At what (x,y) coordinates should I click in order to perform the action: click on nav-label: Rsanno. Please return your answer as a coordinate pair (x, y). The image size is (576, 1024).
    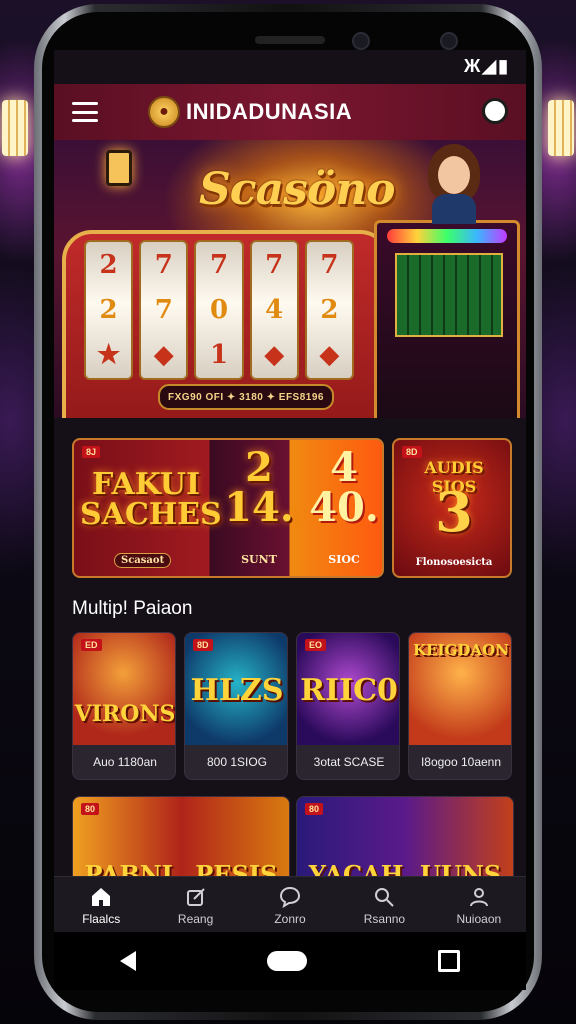
    Looking at the image, I should click on (384, 918).